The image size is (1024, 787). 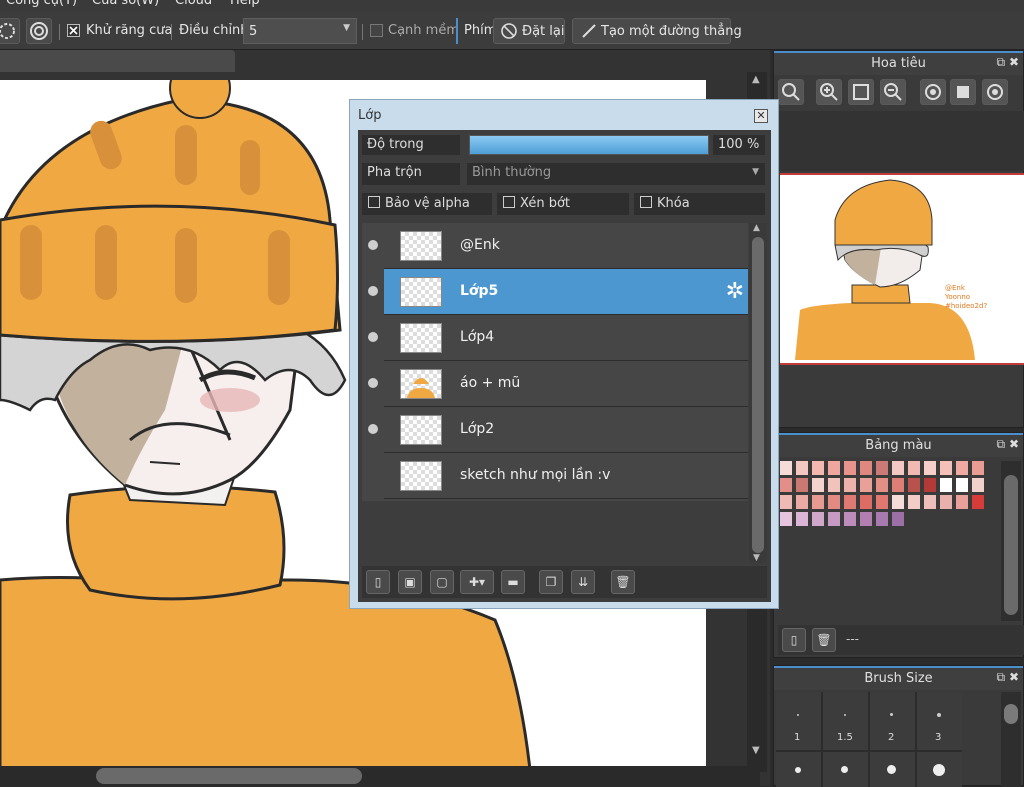 What do you see at coordinates (1011, 714) in the screenshot?
I see `brush-scroll-thumb` at bounding box center [1011, 714].